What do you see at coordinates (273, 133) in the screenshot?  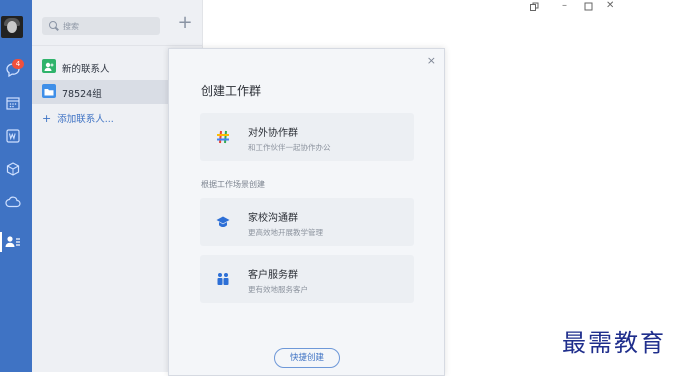 I see `card-title: 对外协作群` at bounding box center [273, 133].